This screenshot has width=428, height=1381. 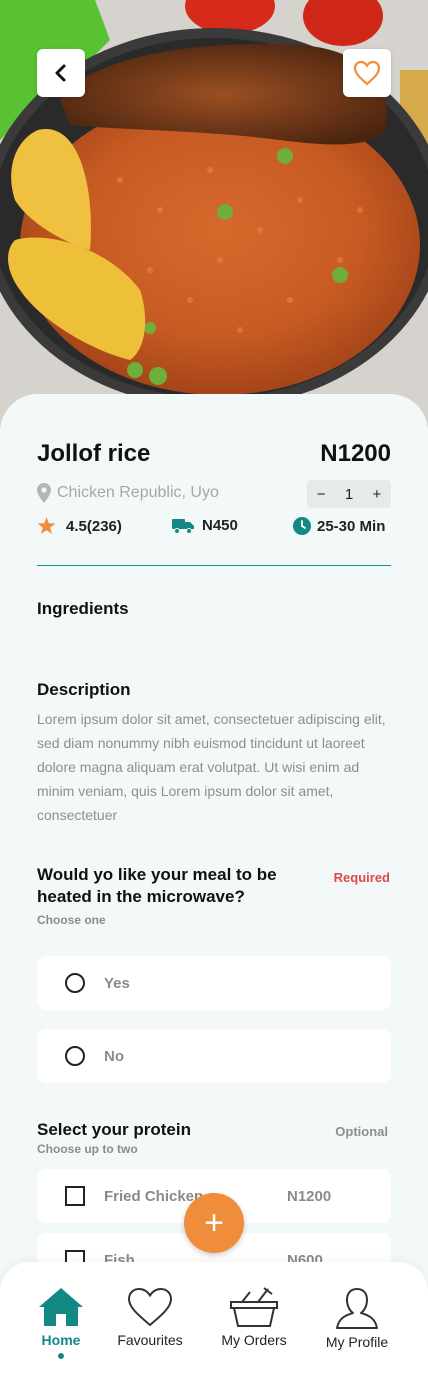 What do you see at coordinates (138, 492) in the screenshot?
I see `location-text: Chicken Republic, Uyo` at bounding box center [138, 492].